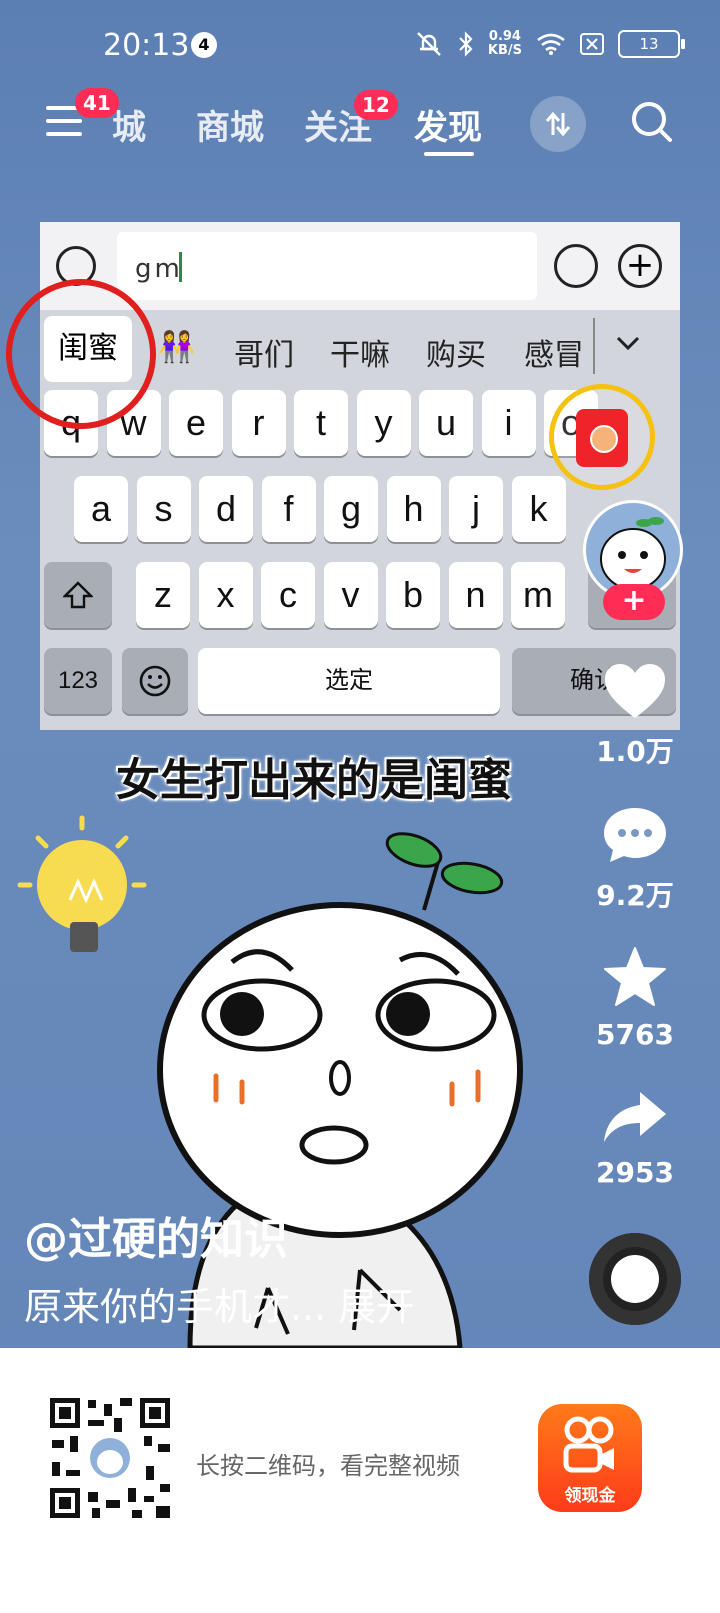 Image resolution: width=720 pixels, height=1613 pixels. What do you see at coordinates (594, 346) in the screenshot?
I see `candidate-divider` at bounding box center [594, 346].